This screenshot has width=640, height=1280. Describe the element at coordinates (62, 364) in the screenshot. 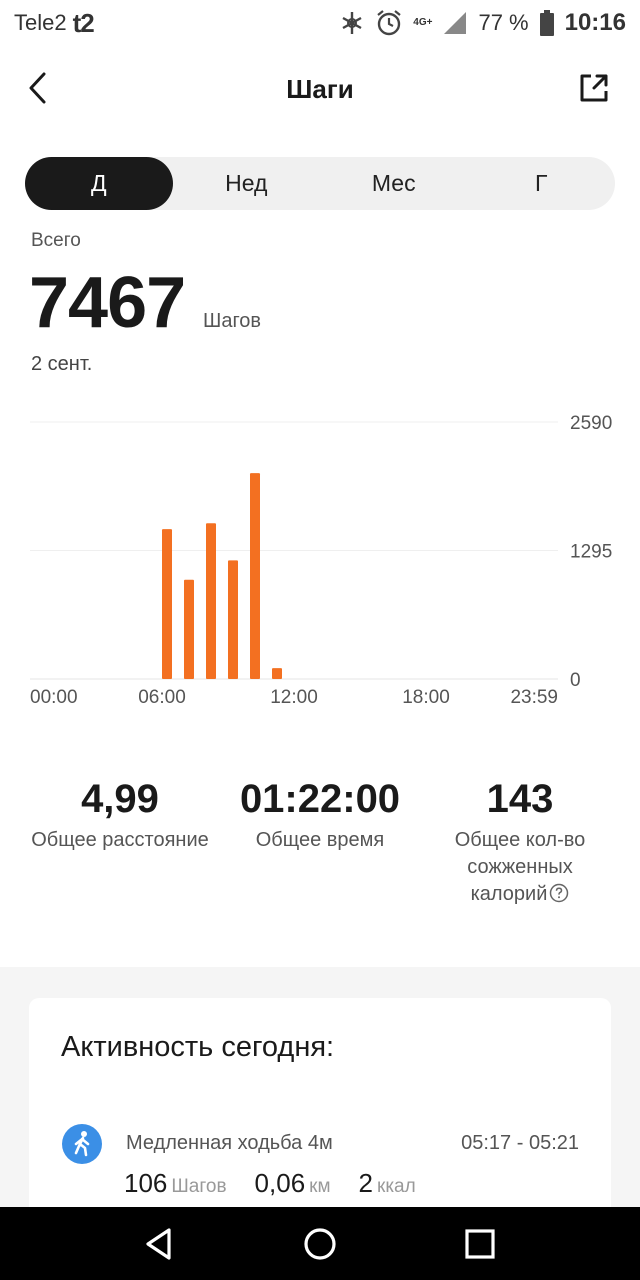

I see `date-label: 2 сент.` at that location.